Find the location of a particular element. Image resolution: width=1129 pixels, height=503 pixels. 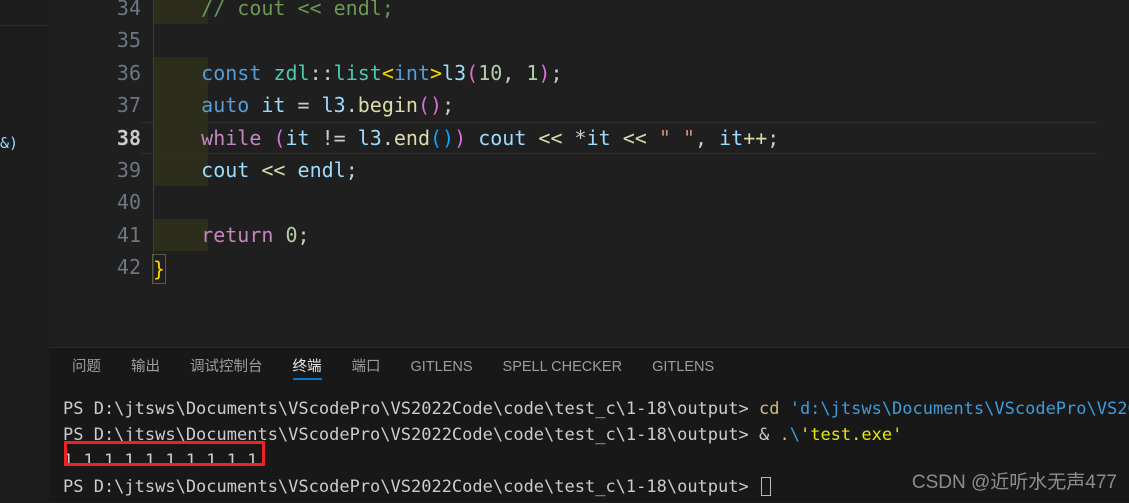

panel-tab-1: 输出 is located at coordinates (145, 367).